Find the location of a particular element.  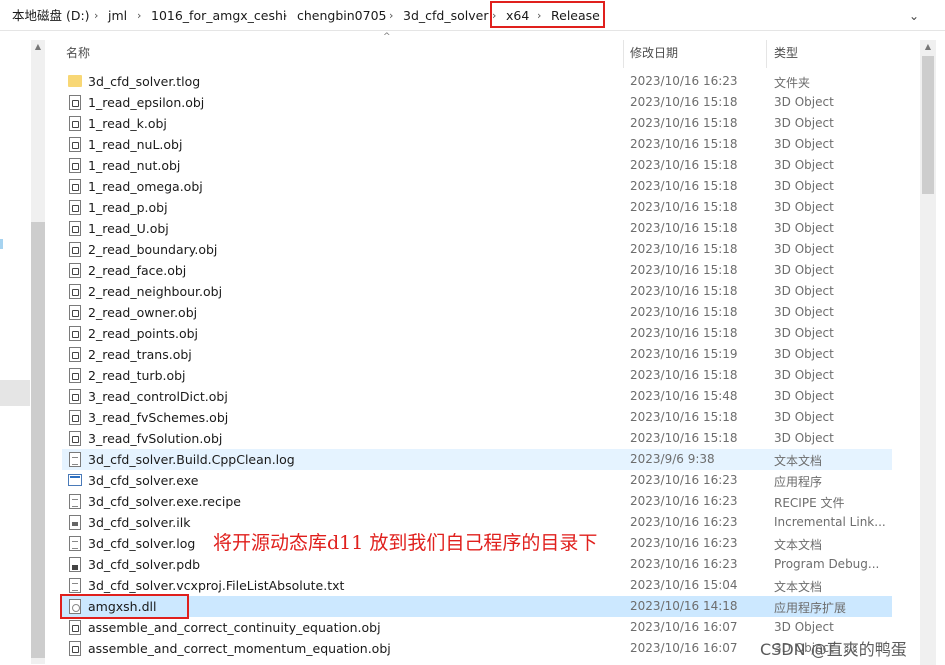

file-row: 1_read_nut.obj 2023/10/16 15:18 3D Object is located at coordinates (477, 165).